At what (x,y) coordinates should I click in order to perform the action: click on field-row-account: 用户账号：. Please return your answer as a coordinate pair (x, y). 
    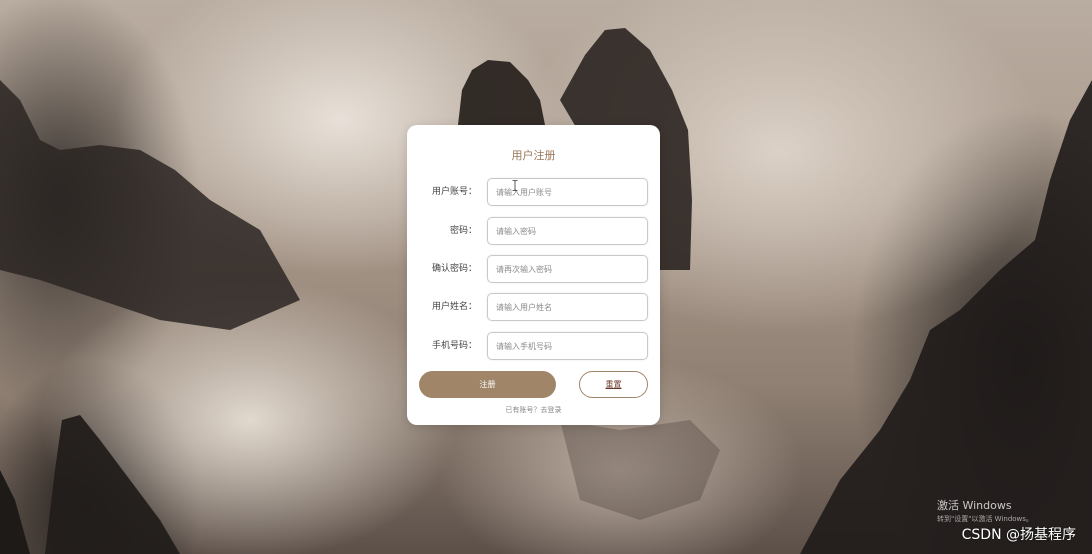
    Looking at the image, I should click on (533, 192).